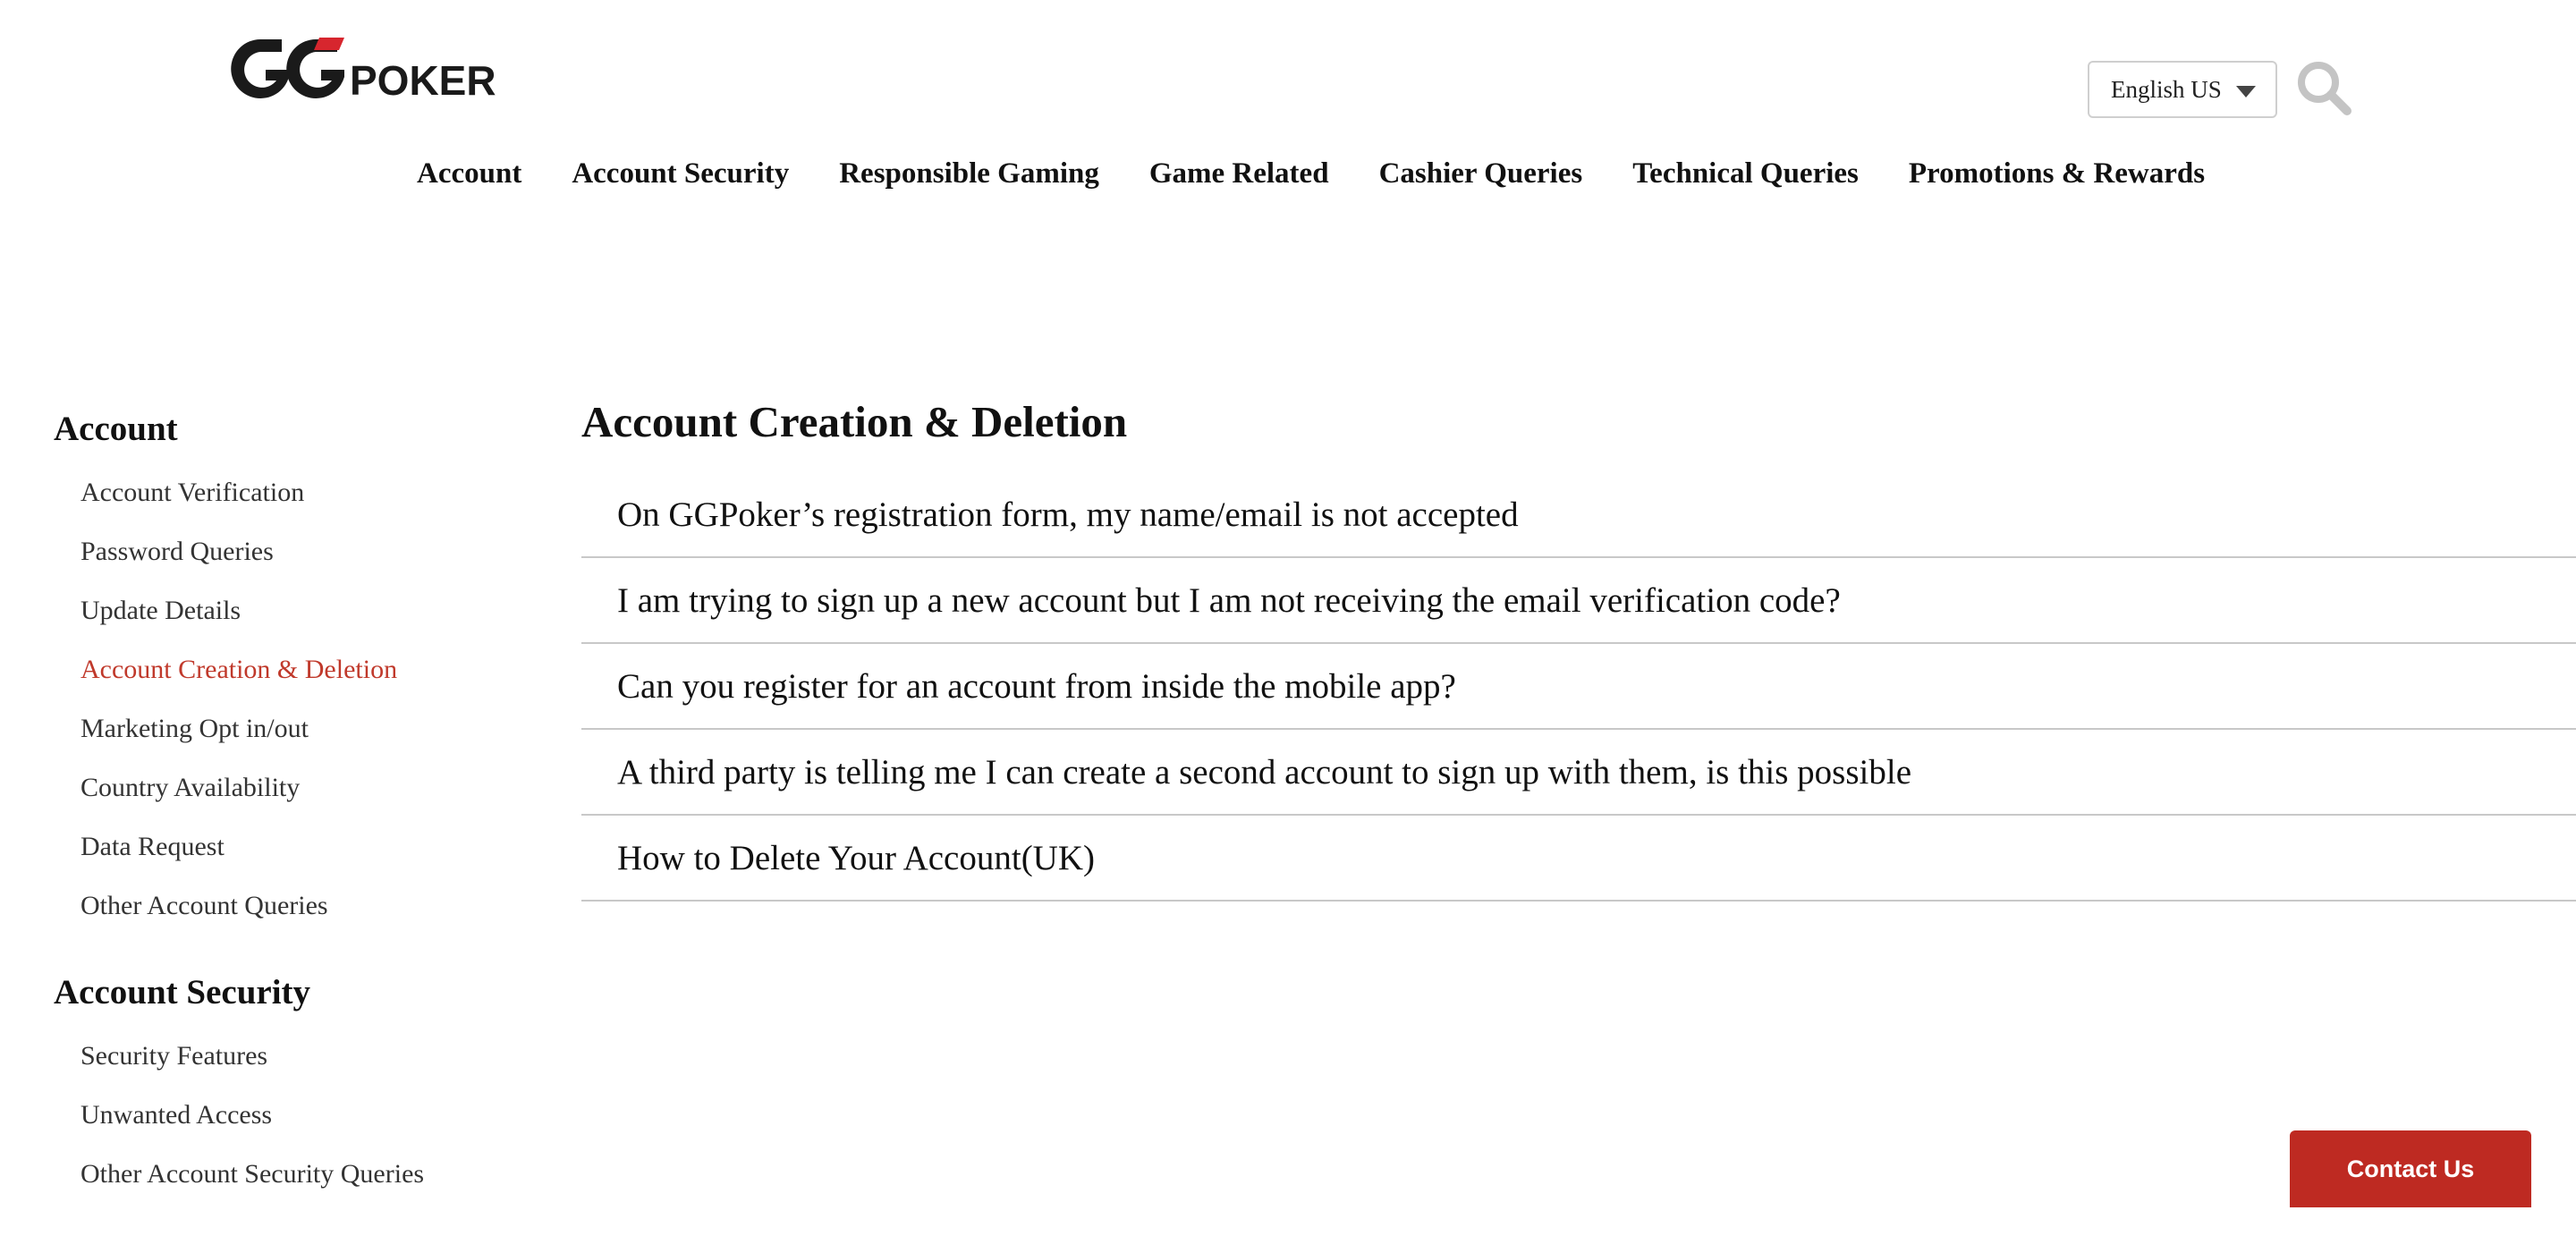  I want to click on nav-responsible-gaming: Responsible Gaming, so click(969, 173).